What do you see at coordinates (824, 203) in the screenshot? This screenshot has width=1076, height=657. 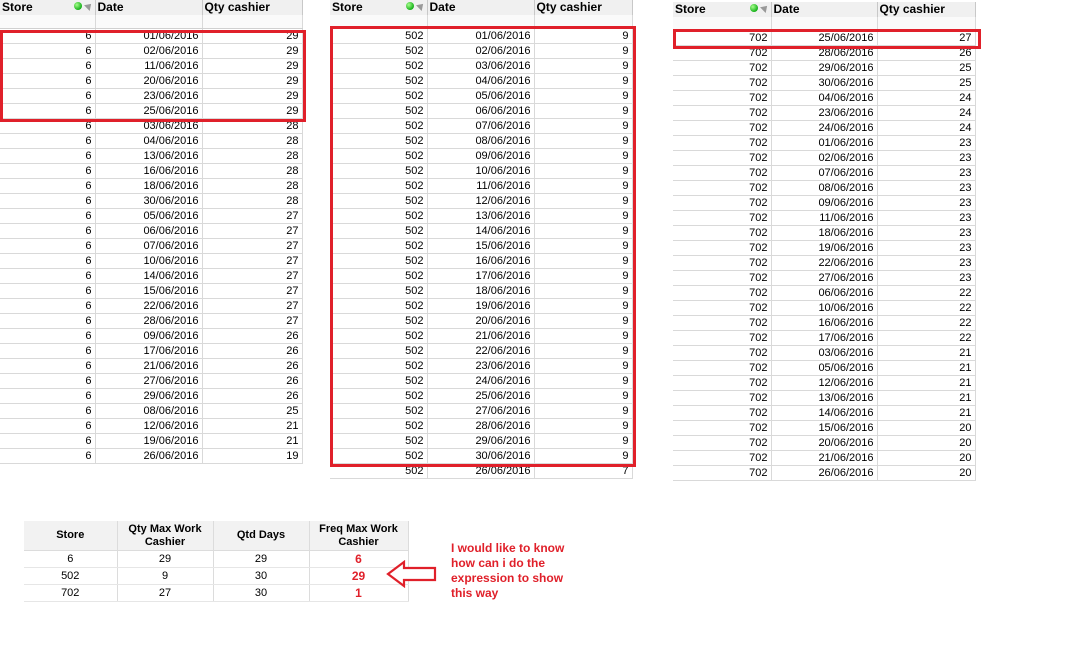 I see `table-row: 702 09/06/2016 23` at bounding box center [824, 203].